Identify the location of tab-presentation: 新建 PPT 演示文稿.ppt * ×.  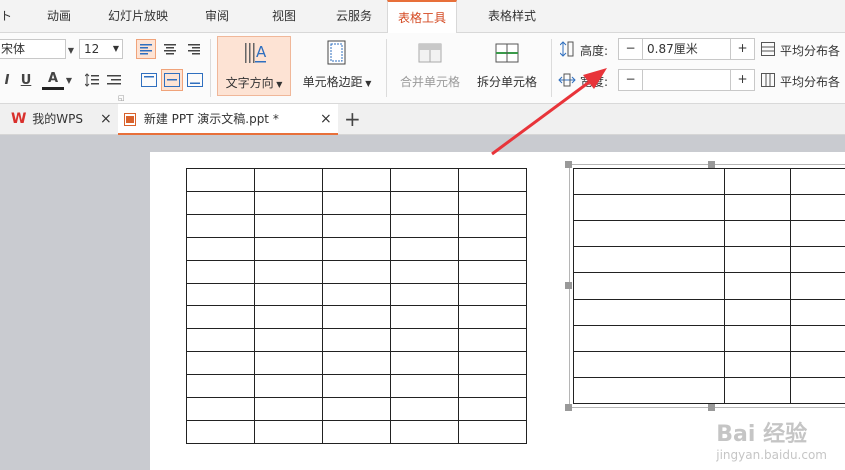
(228, 119).